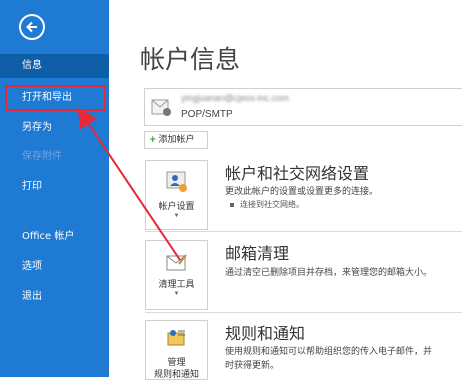 The height and width of the screenshot is (380, 462). What do you see at coordinates (176, 181) in the screenshot?
I see `account-settings-icon` at bounding box center [176, 181].